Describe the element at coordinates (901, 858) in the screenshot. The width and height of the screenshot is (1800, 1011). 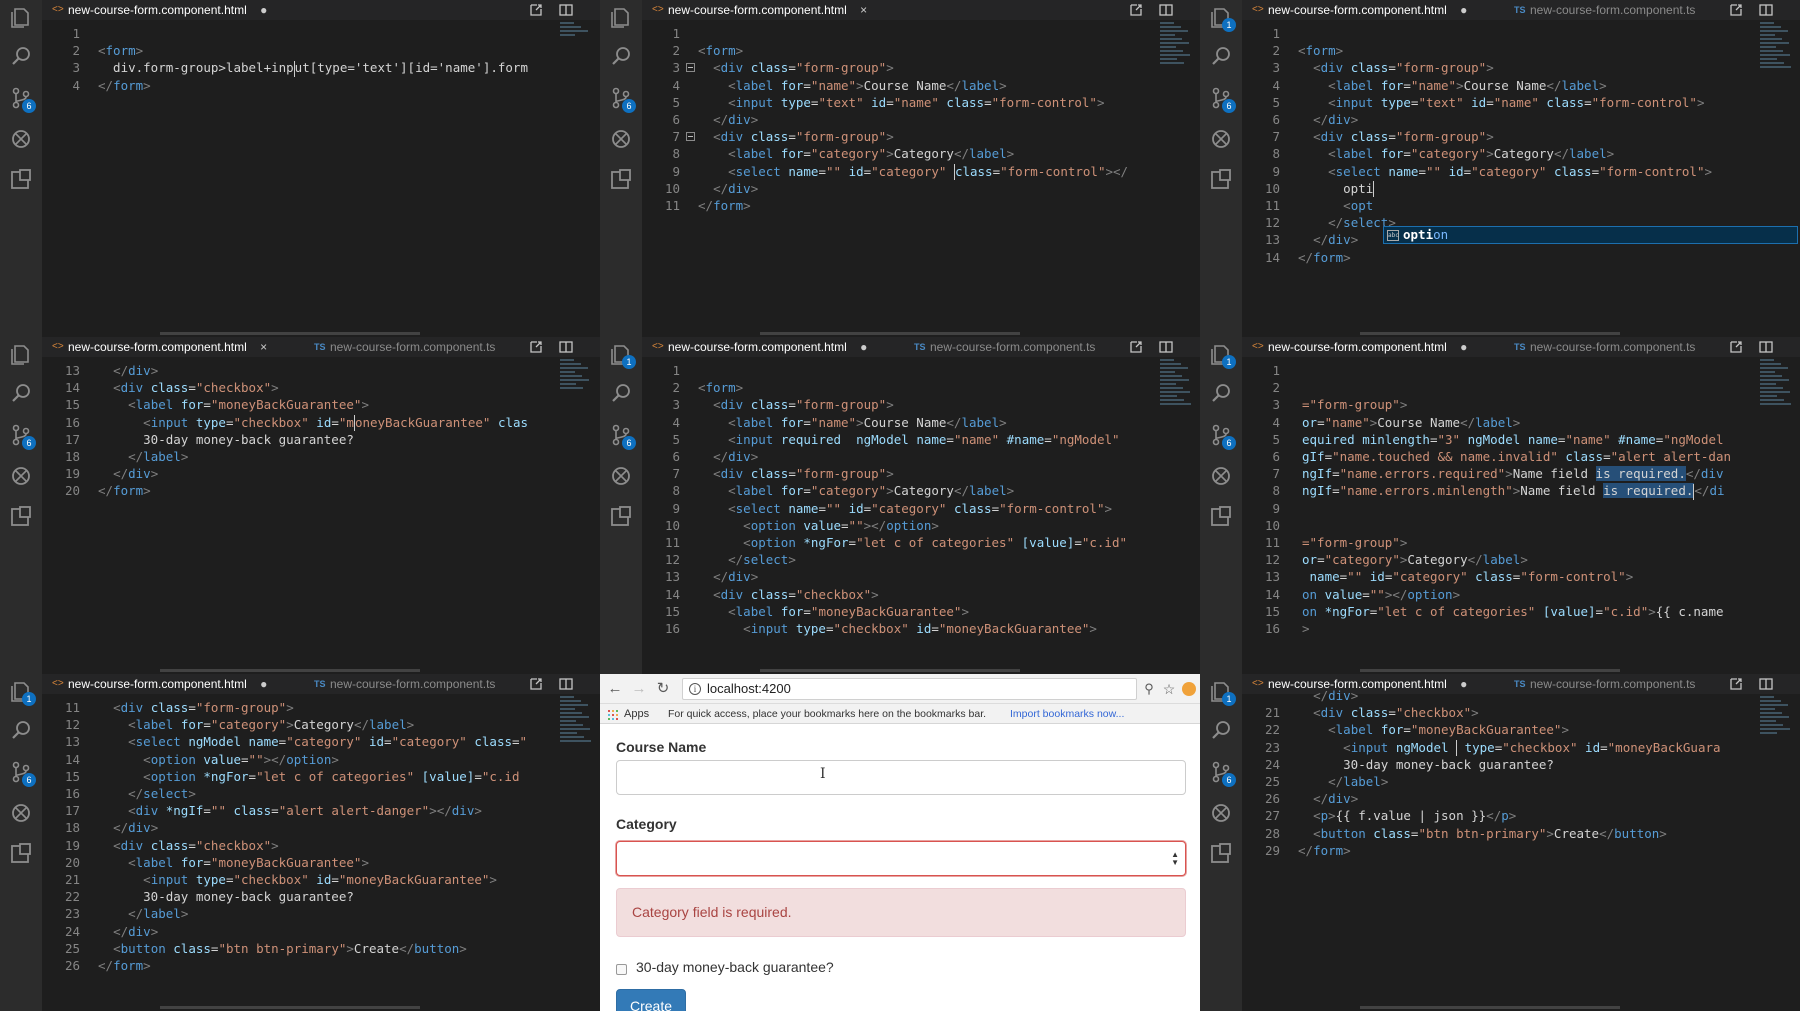
I see `category-select: ▲ ▼` at that location.